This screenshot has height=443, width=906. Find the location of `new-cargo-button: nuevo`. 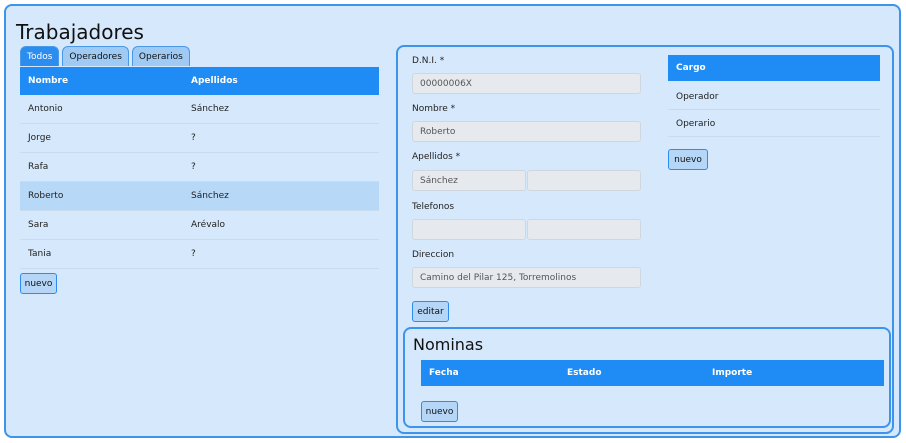

new-cargo-button: nuevo is located at coordinates (688, 159).